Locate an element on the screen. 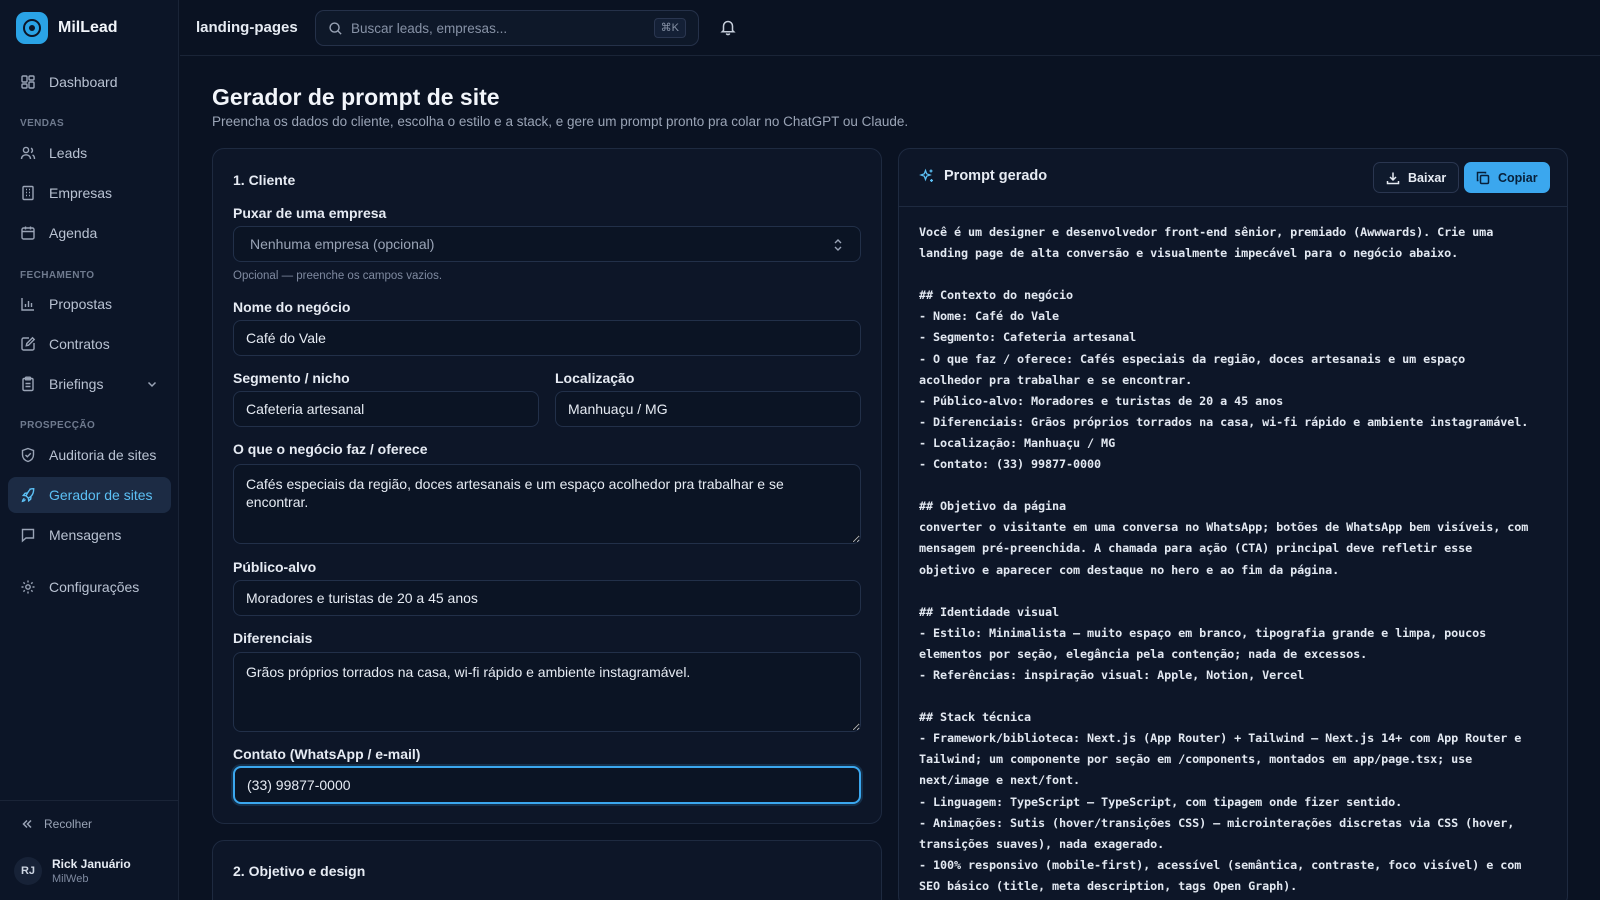 The width and height of the screenshot is (1600, 900). prompt-line: ## Objetivo da página is located at coordinates (993, 506).